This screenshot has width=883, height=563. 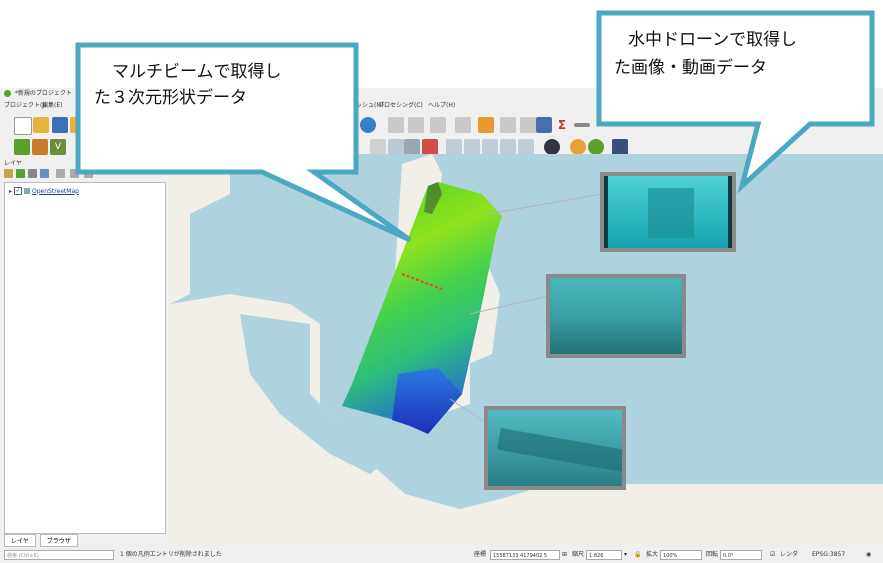 What do you see at coordinates (170, 98) in the screenshot?
I see `callout-left-line2: た３次元形状データ` at bounding box center [170, 98].